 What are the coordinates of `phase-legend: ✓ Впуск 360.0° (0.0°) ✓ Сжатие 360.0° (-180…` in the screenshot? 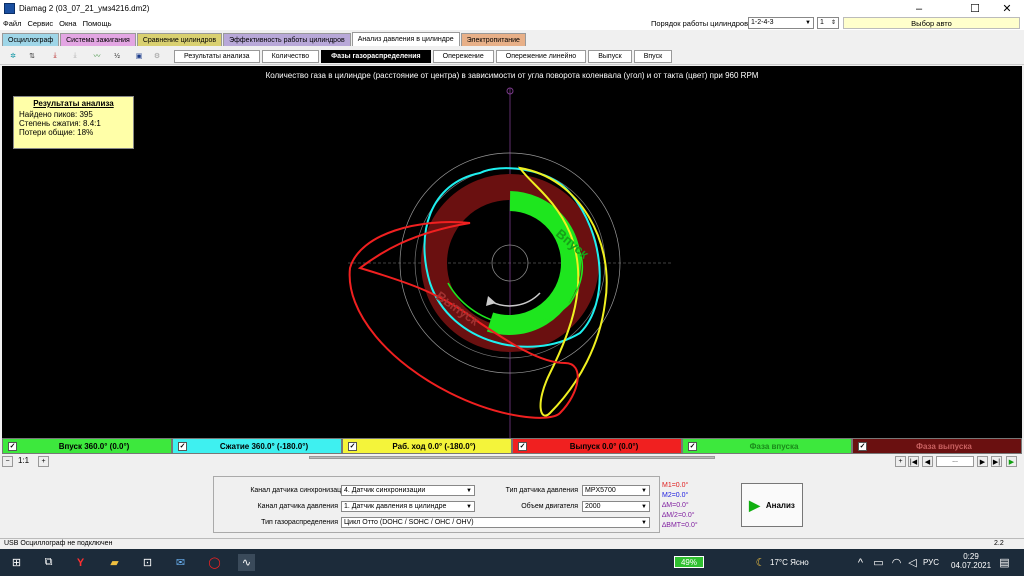 It's located at (512, 446).